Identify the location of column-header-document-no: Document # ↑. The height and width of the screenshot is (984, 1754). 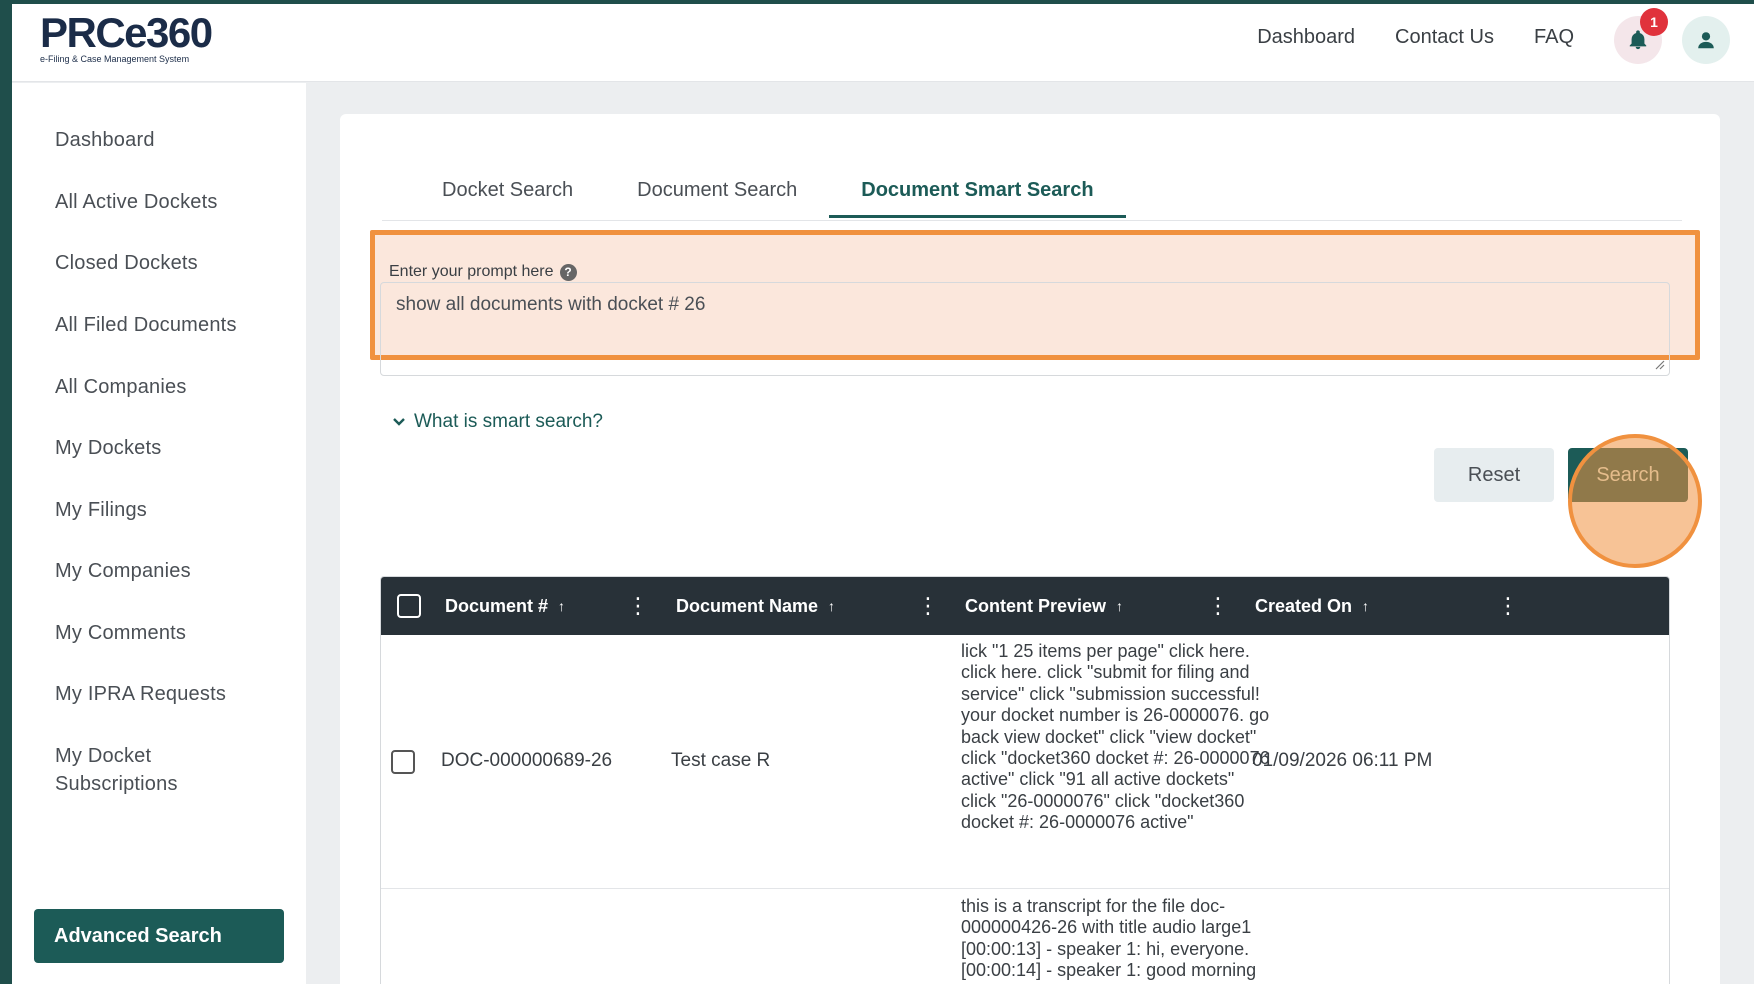
(505, 606).